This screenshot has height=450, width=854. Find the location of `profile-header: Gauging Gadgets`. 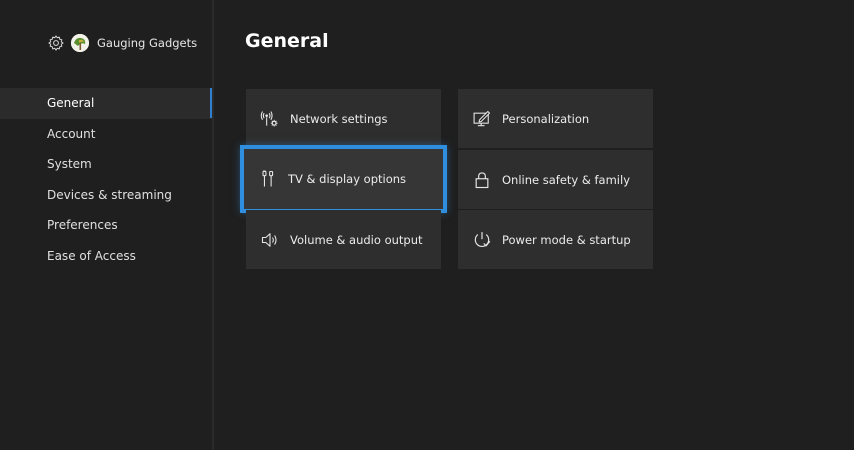

profile-header: Gauging Gadgets is located at coordinates (122, 43).